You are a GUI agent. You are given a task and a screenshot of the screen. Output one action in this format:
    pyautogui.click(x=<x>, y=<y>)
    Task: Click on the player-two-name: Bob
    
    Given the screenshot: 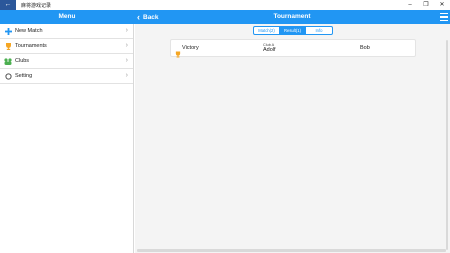 What is the action you would take?
    pyautogui.click(x=365, y=48)
    